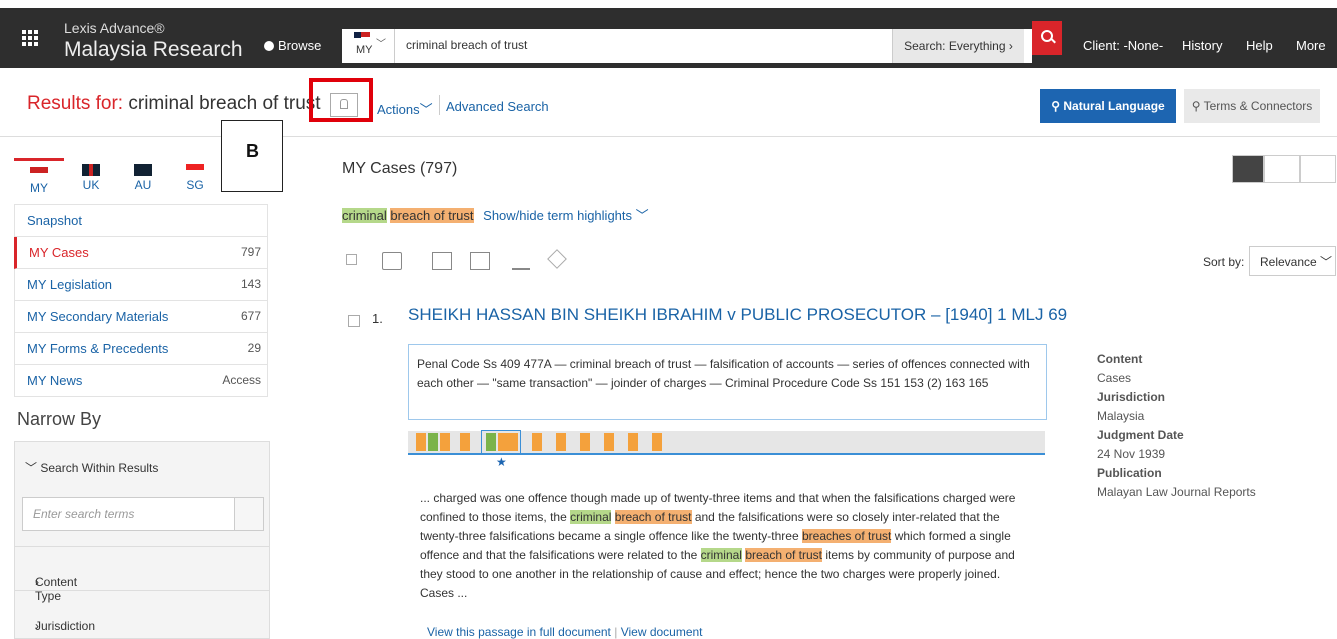 The height and width of the screenshot is (639, 1337). Describe the element at coordinates (1131, 397) in the screenshot. I see `meta-key: Jurisdiction` at that location.